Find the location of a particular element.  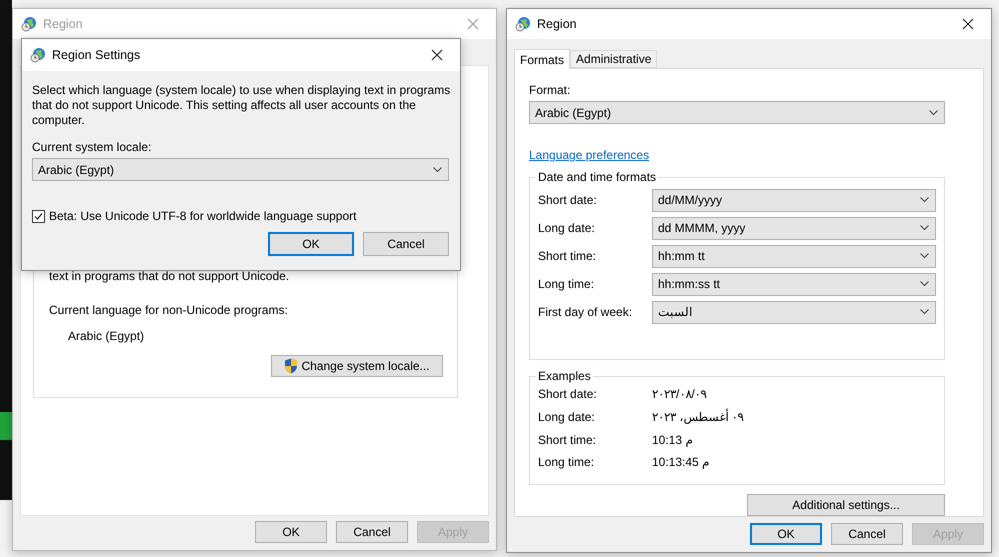

example-value: ٢٠٢٣/٠٨/٠٩ is located at coordinates (679, 394).